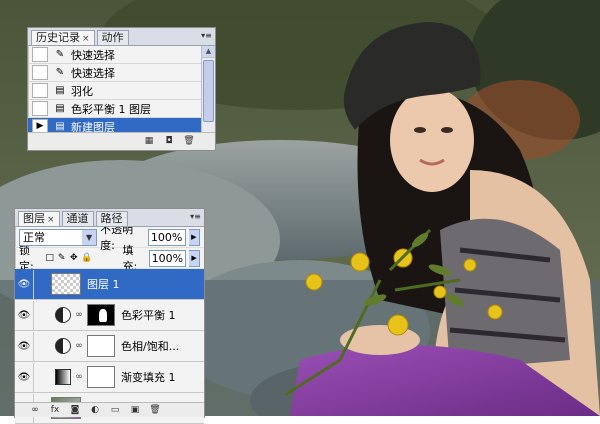 The width and height of the screenshot is (600, 424). Describe the element at coordinates (77, 218) in the screenshot. I see `tab-channels: 通道` at that location.